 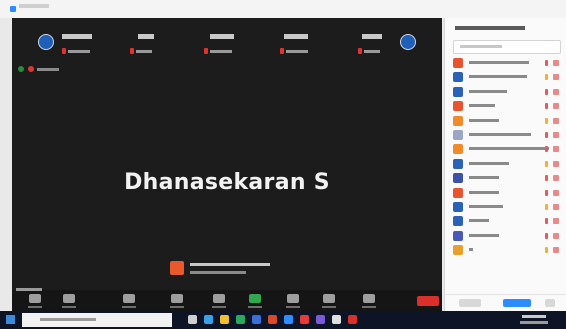 I want to click on more-button, so click(x=550, y=303).